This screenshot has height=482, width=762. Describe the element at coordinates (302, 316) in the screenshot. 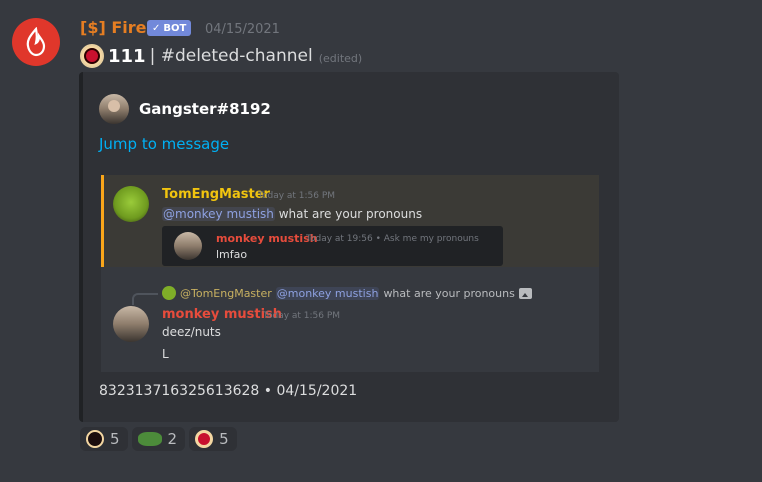

I see `reply-message-timestamp: Today at 1:56 PM` at that location.